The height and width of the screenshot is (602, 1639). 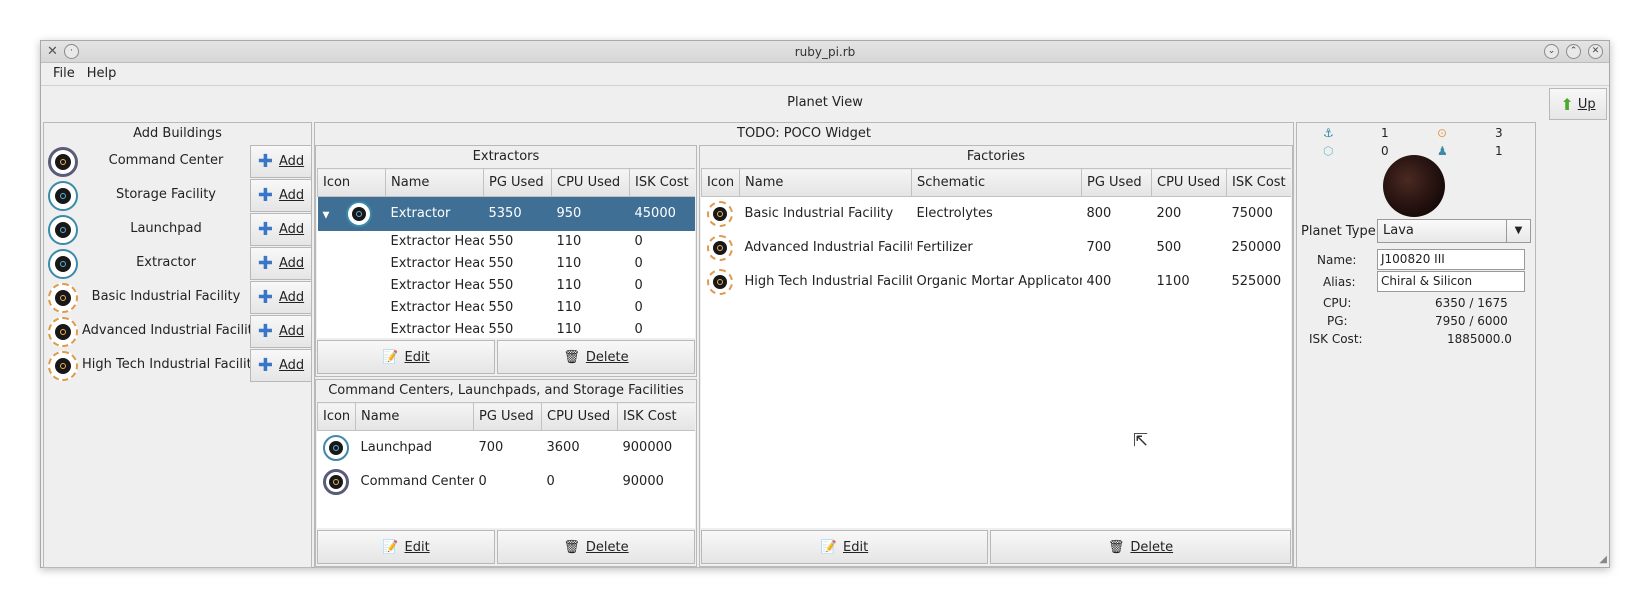 I want to click on command-center-icon, so click(x=335, y=481).